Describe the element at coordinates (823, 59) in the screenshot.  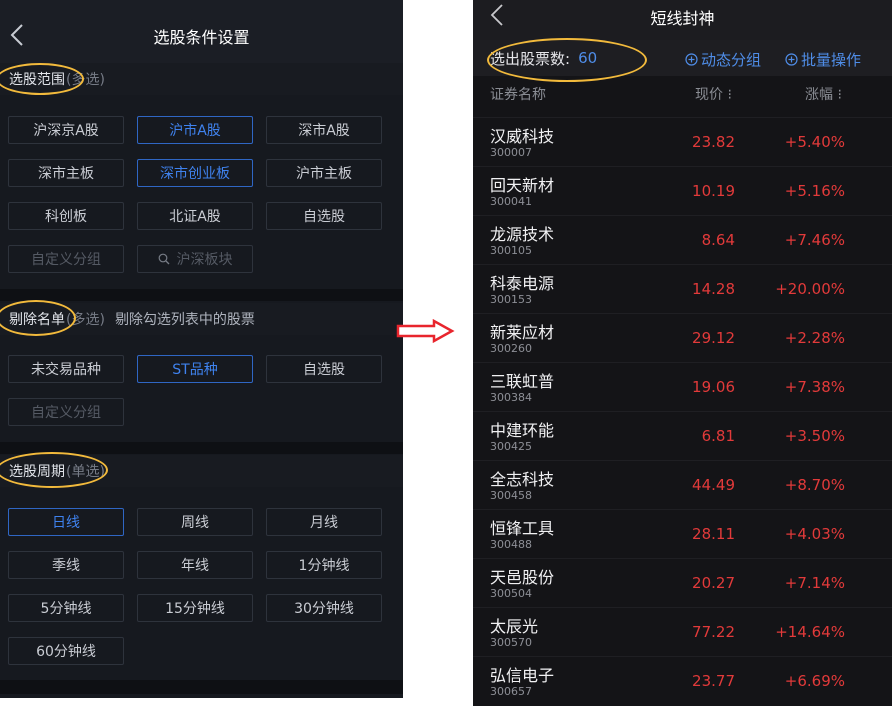
I see `batch-operation-button: 批量操作` at that location.